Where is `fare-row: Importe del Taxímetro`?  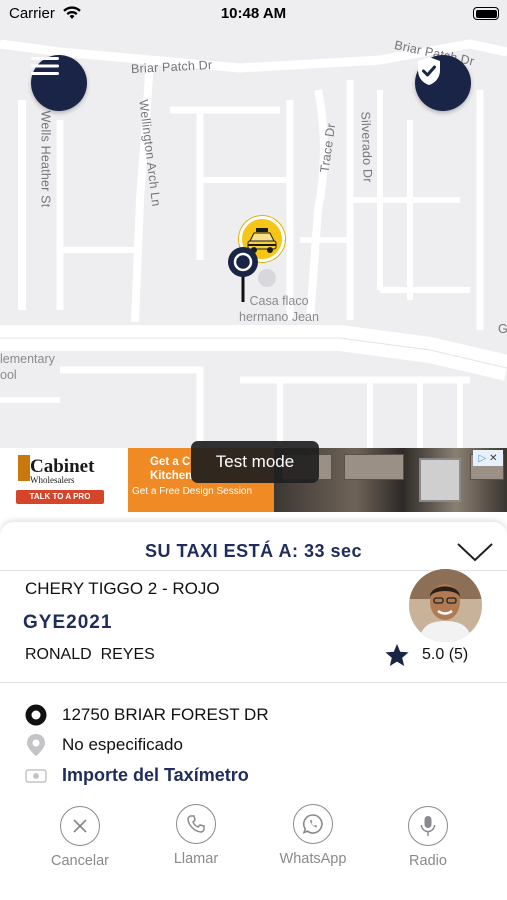 fare-row: Importe del Taxímetro is located at coordinates (137, 775).